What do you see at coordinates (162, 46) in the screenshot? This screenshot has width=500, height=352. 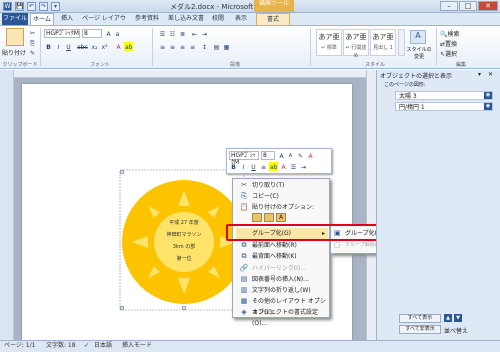 I see `align-left-icon: ≡` at bounding box center [162, 46].